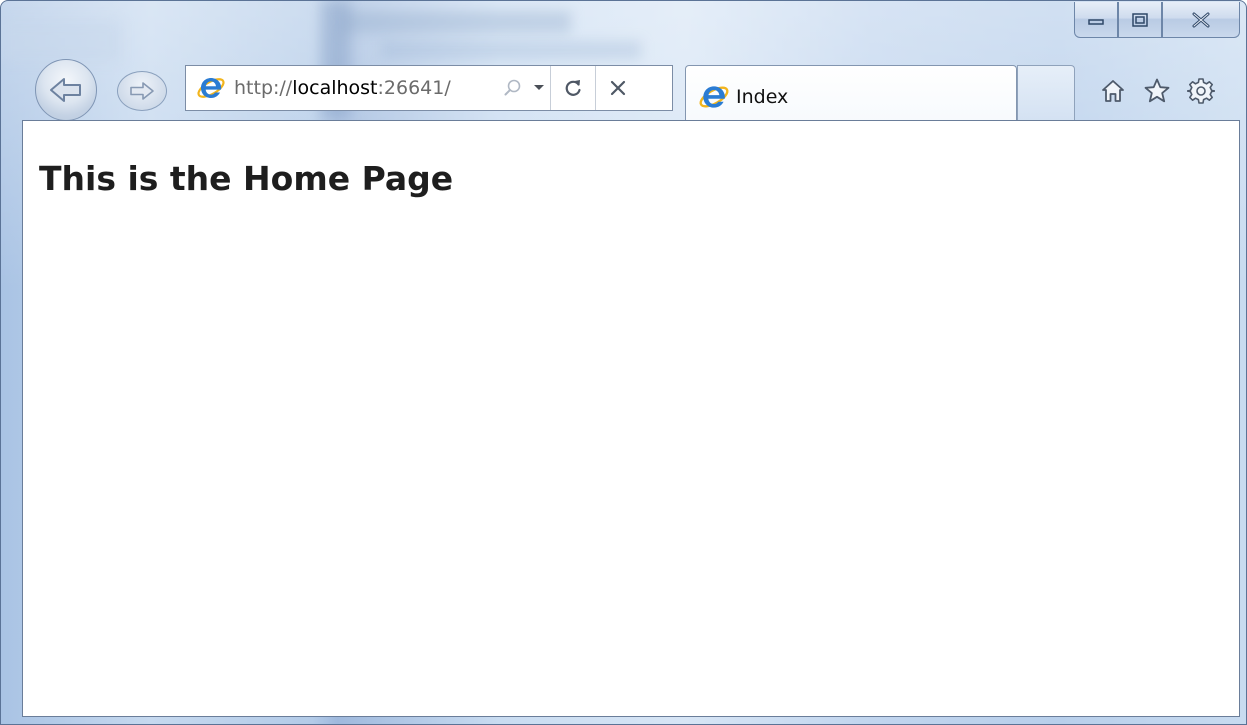  I want to click on address-dropdown-button, so click(539, 88).